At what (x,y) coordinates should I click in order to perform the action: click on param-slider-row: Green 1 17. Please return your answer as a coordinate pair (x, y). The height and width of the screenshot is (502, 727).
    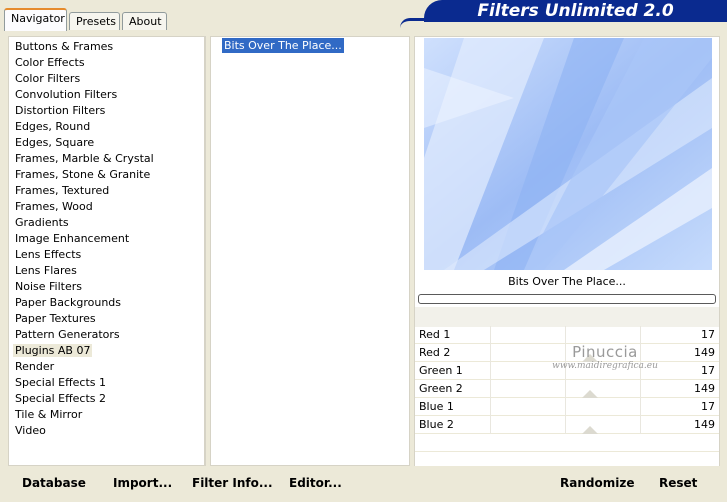
    Looking at the image, I should click on (567, 371).